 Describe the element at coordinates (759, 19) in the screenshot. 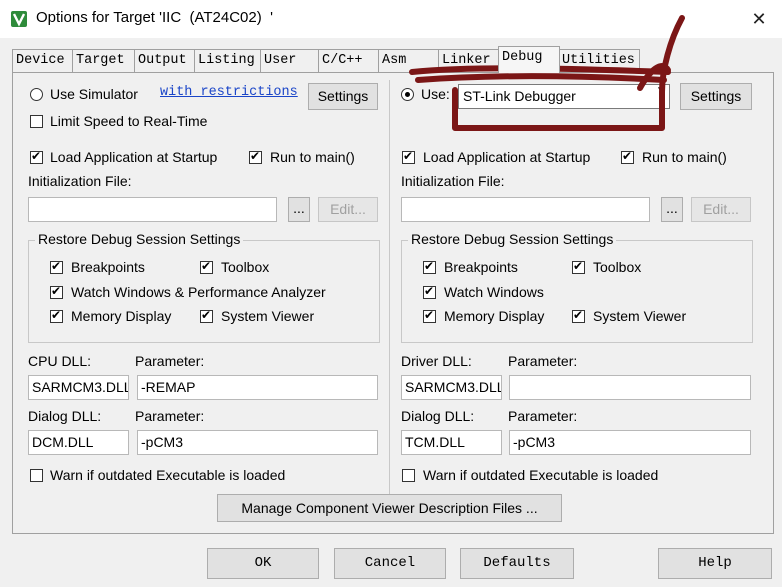

I see `close-icon: ✕` at that location.